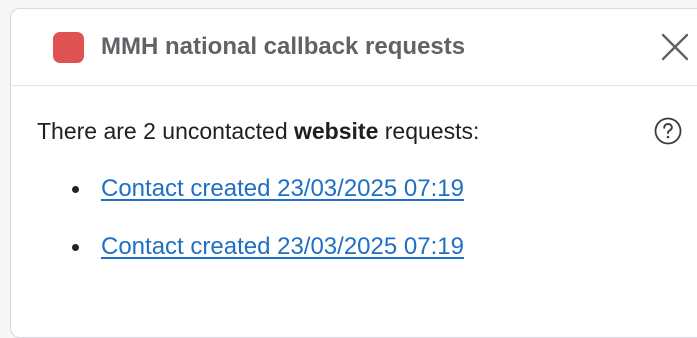 This screenshot has height=338, width=697. What do you see at coordinates (283, 46) in the screenshot?
I see `panel-title: MMH national callback requests` at bounding box center [283, 46].